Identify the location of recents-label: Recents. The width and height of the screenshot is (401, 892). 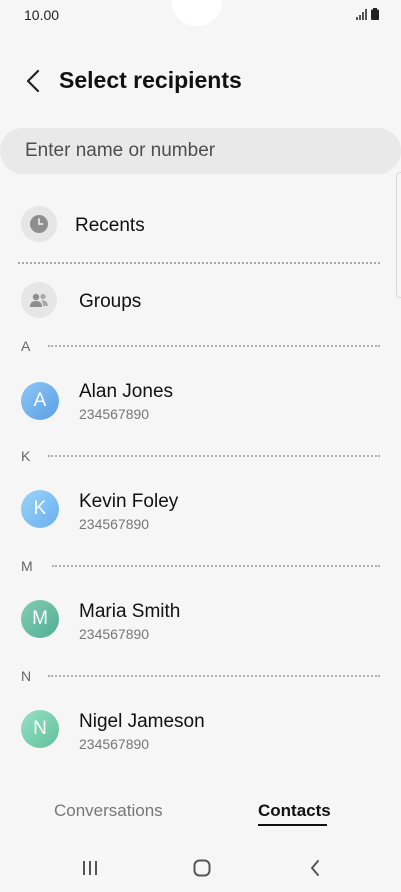
(110, 225).